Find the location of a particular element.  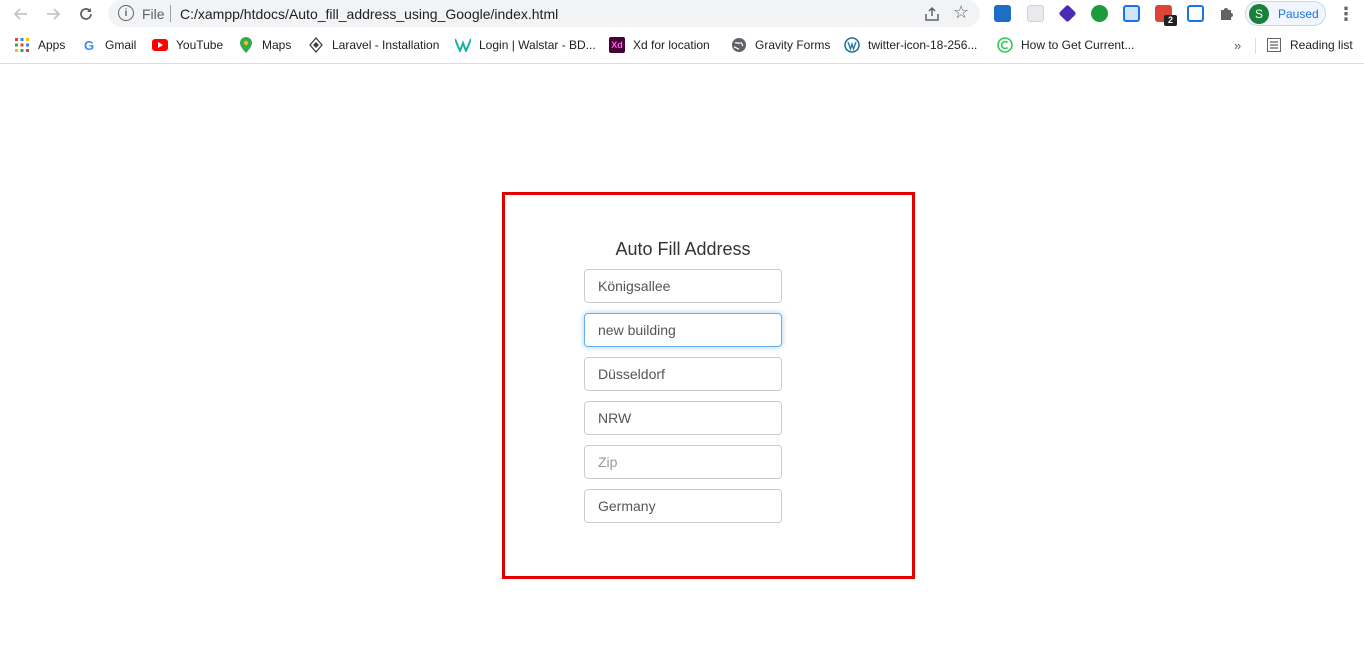

bookmark-laravel: Laravel - Installation is located at coordinates (373, 45).